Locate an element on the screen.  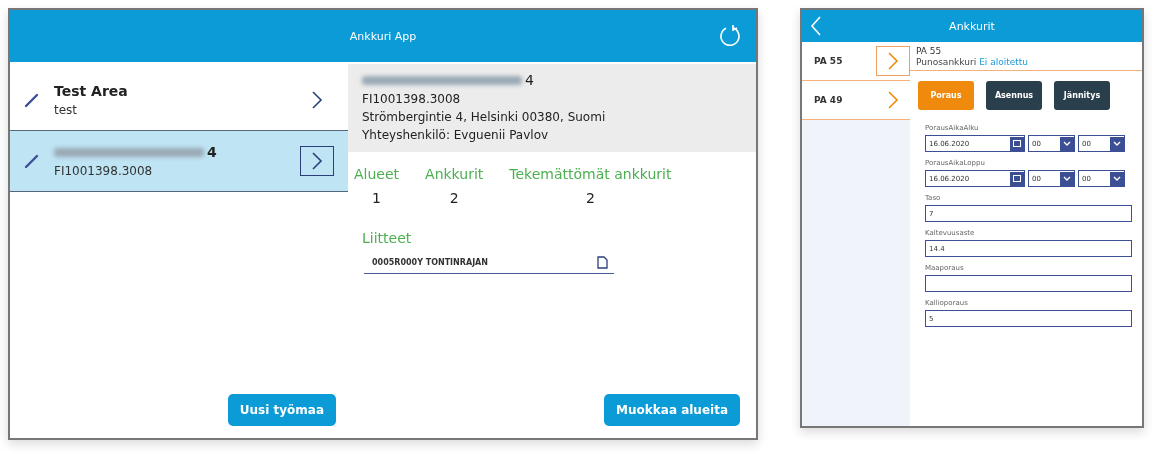
stat-value: 1 is located at coordinates (376, 198).